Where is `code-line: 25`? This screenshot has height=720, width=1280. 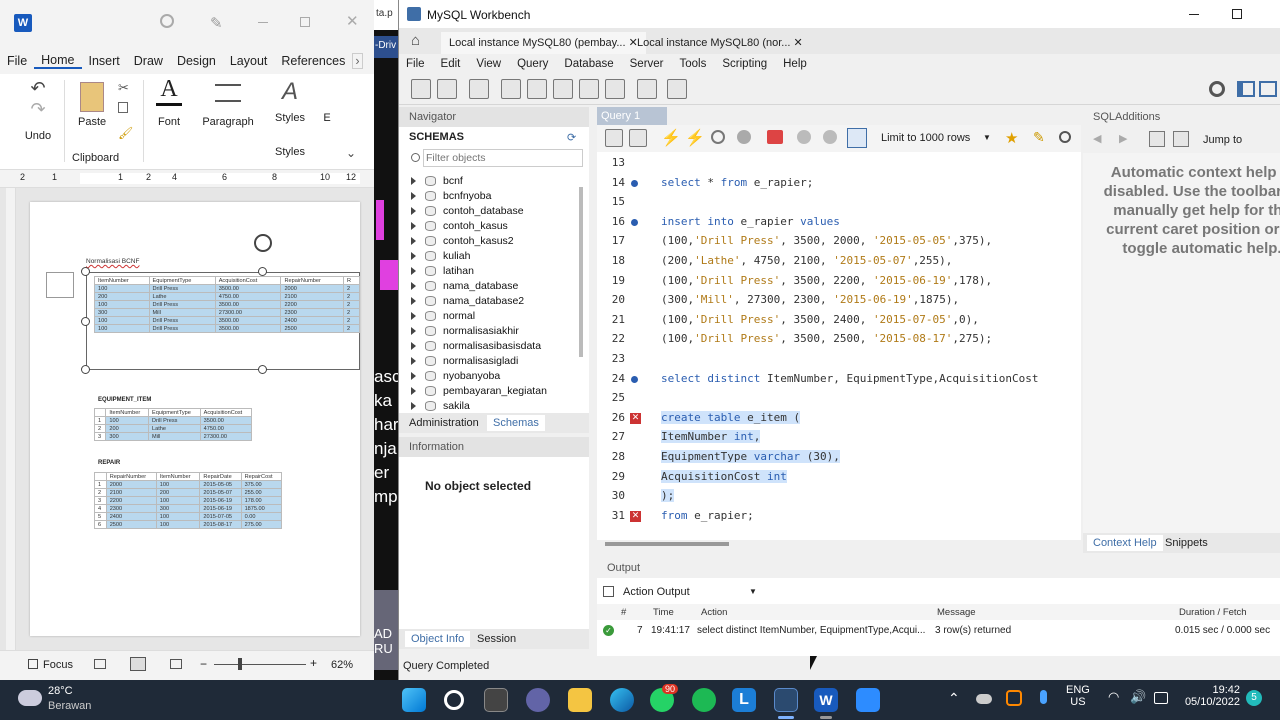
code-line: 25 is located at coordinates (839, 398).